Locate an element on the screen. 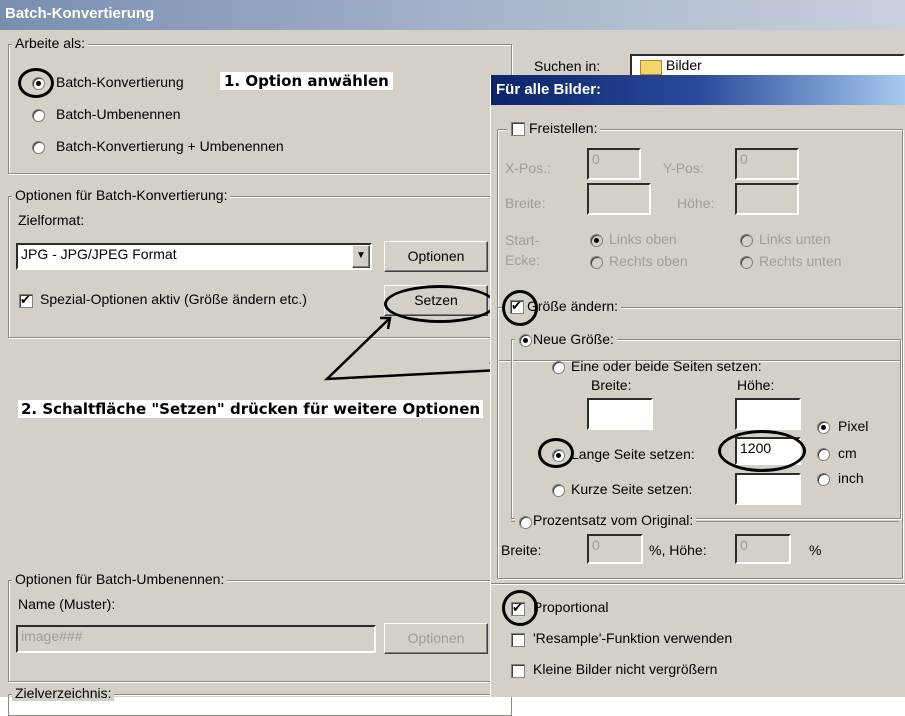 This screenshot has width=905, height=716. radio-eine-beide is located at coordinates (558, 367).